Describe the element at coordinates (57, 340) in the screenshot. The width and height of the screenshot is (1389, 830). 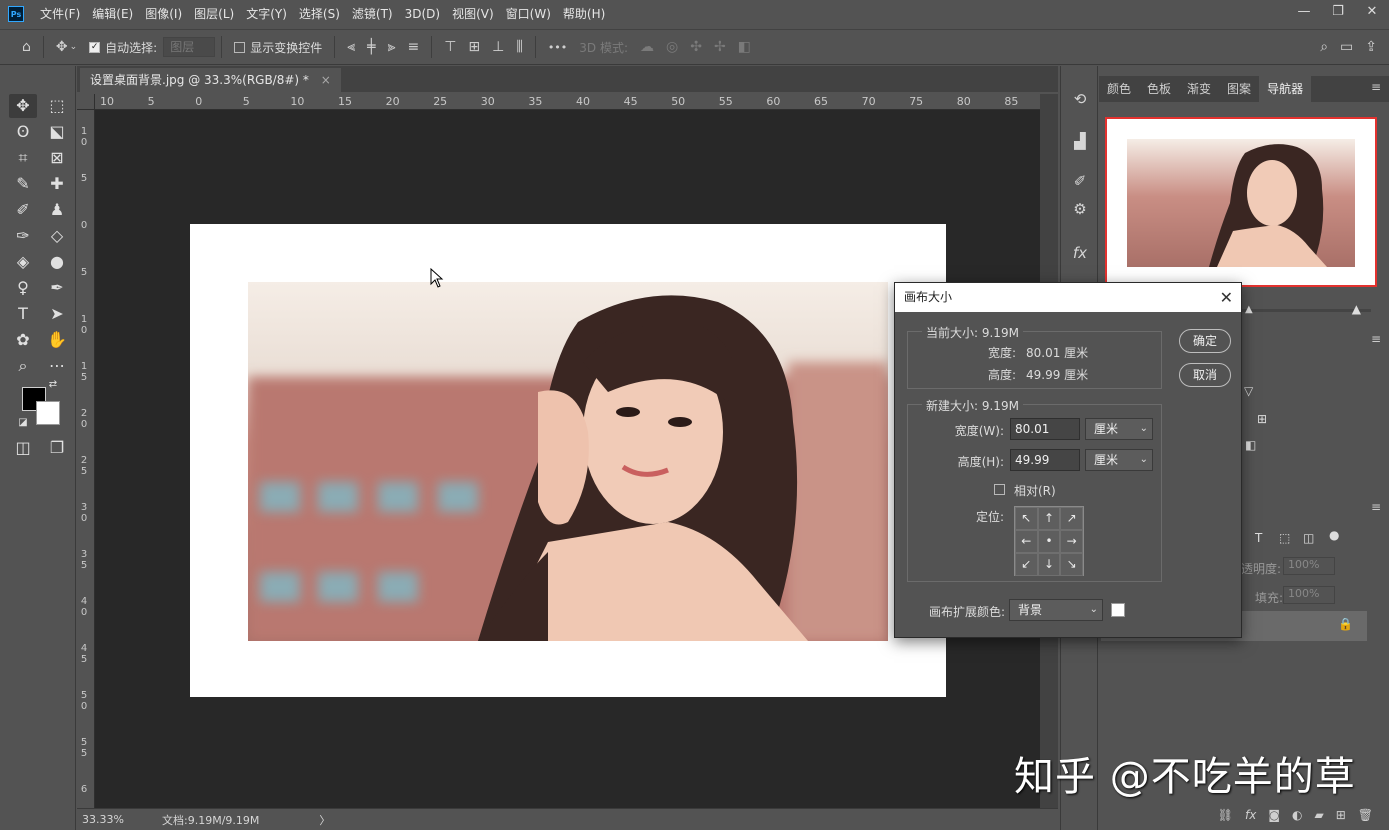
I see `hand-tool-icon: ✋` at that location.